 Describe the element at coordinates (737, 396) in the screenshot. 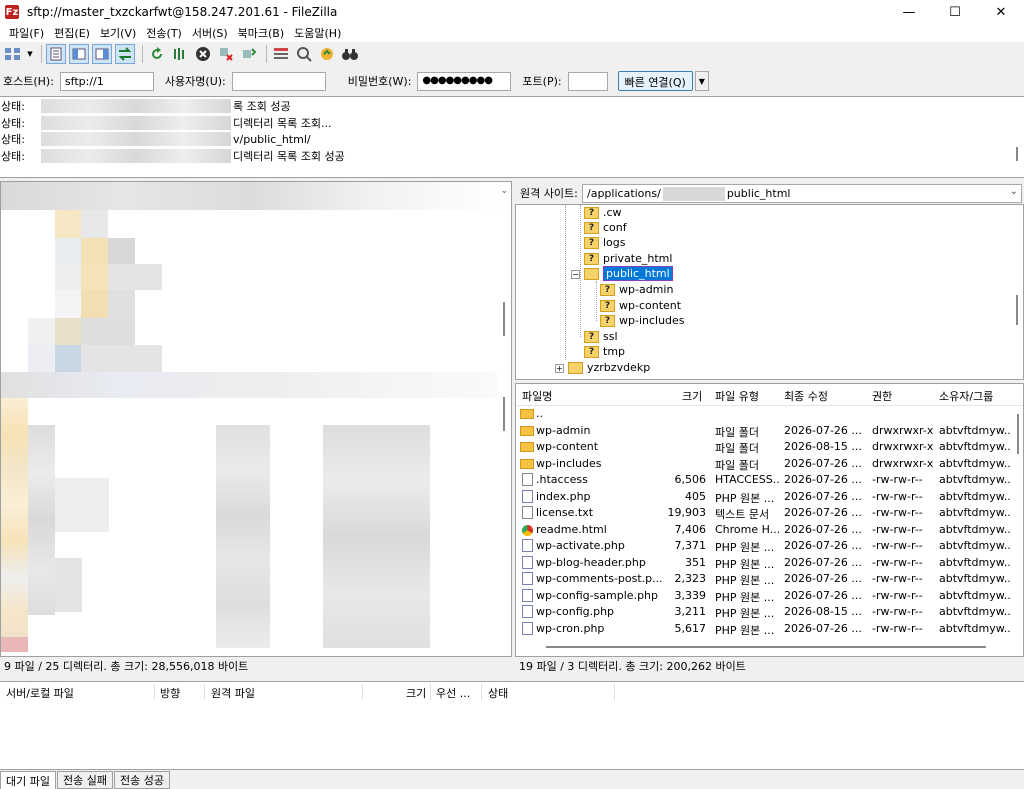

I see `column-type: 파일 유형` at that location.